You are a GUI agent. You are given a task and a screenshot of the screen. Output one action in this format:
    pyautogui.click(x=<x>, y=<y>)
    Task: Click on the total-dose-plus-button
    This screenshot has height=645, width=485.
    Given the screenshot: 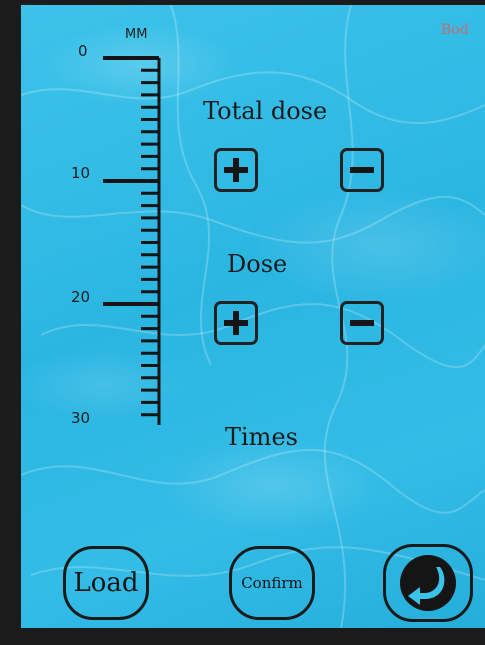 What is the action you would take?
    pyautogui.click(x=236, y=170)
    